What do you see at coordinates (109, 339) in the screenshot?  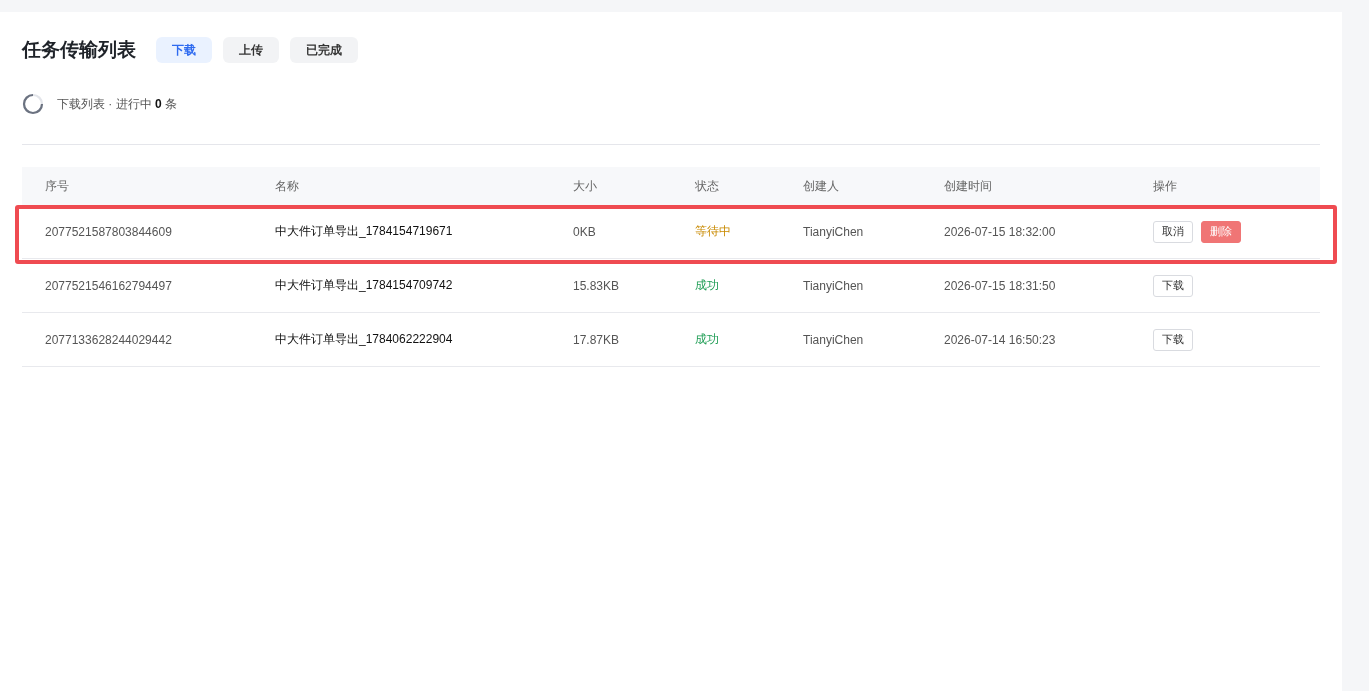 I see `table-cell-text: 2077133628244029442` at bounding box center [109, 339].